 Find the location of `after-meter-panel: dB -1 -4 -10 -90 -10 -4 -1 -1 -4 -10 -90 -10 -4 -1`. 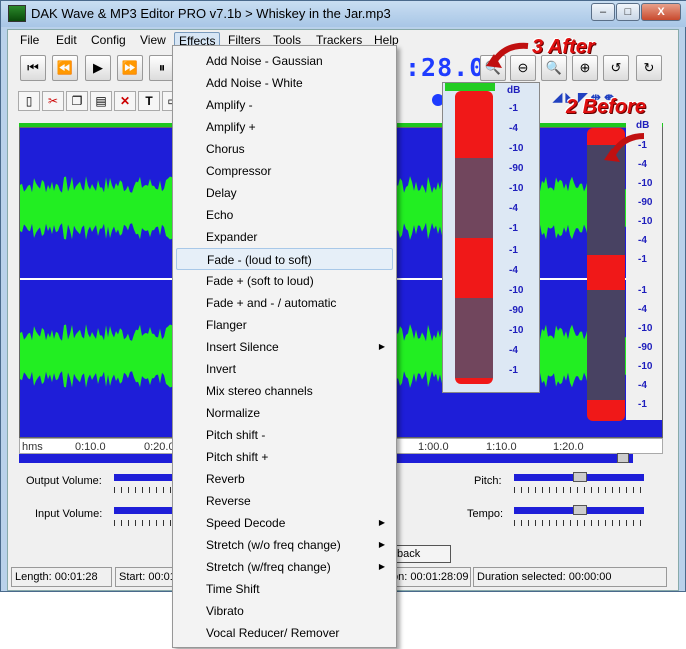

after-meter-panel: dB -1 -4 -10 -90 -10 -4 -1 -1 -4 -10 -90 -10 -4 -1 is located at coordinates (491, 237).